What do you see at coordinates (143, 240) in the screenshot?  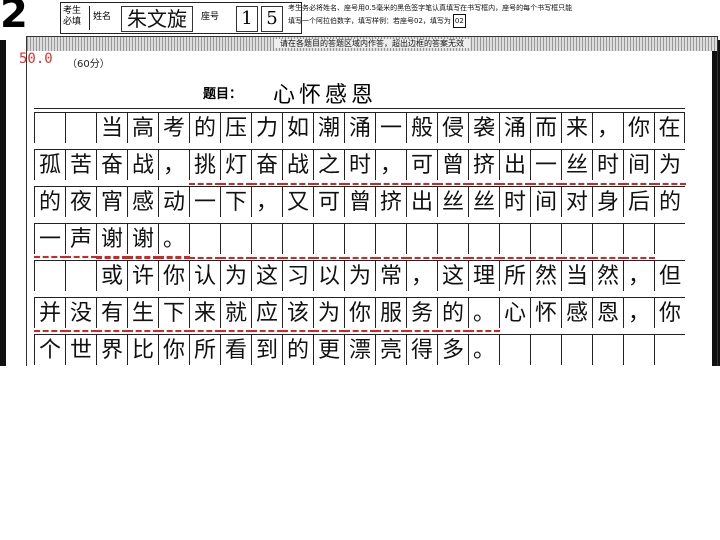 I see `grid-cell: 谢` at bounding box center [143, 240].